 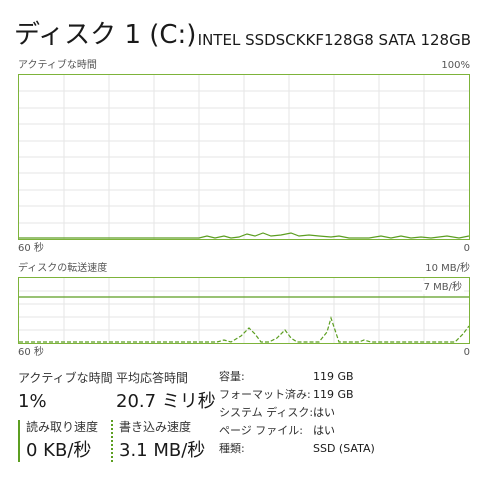 What do you see at coordinates (261, 430) in the screenshot?
I see `page-file-label: ページ ファイル:` at bounding box center [261, 430].